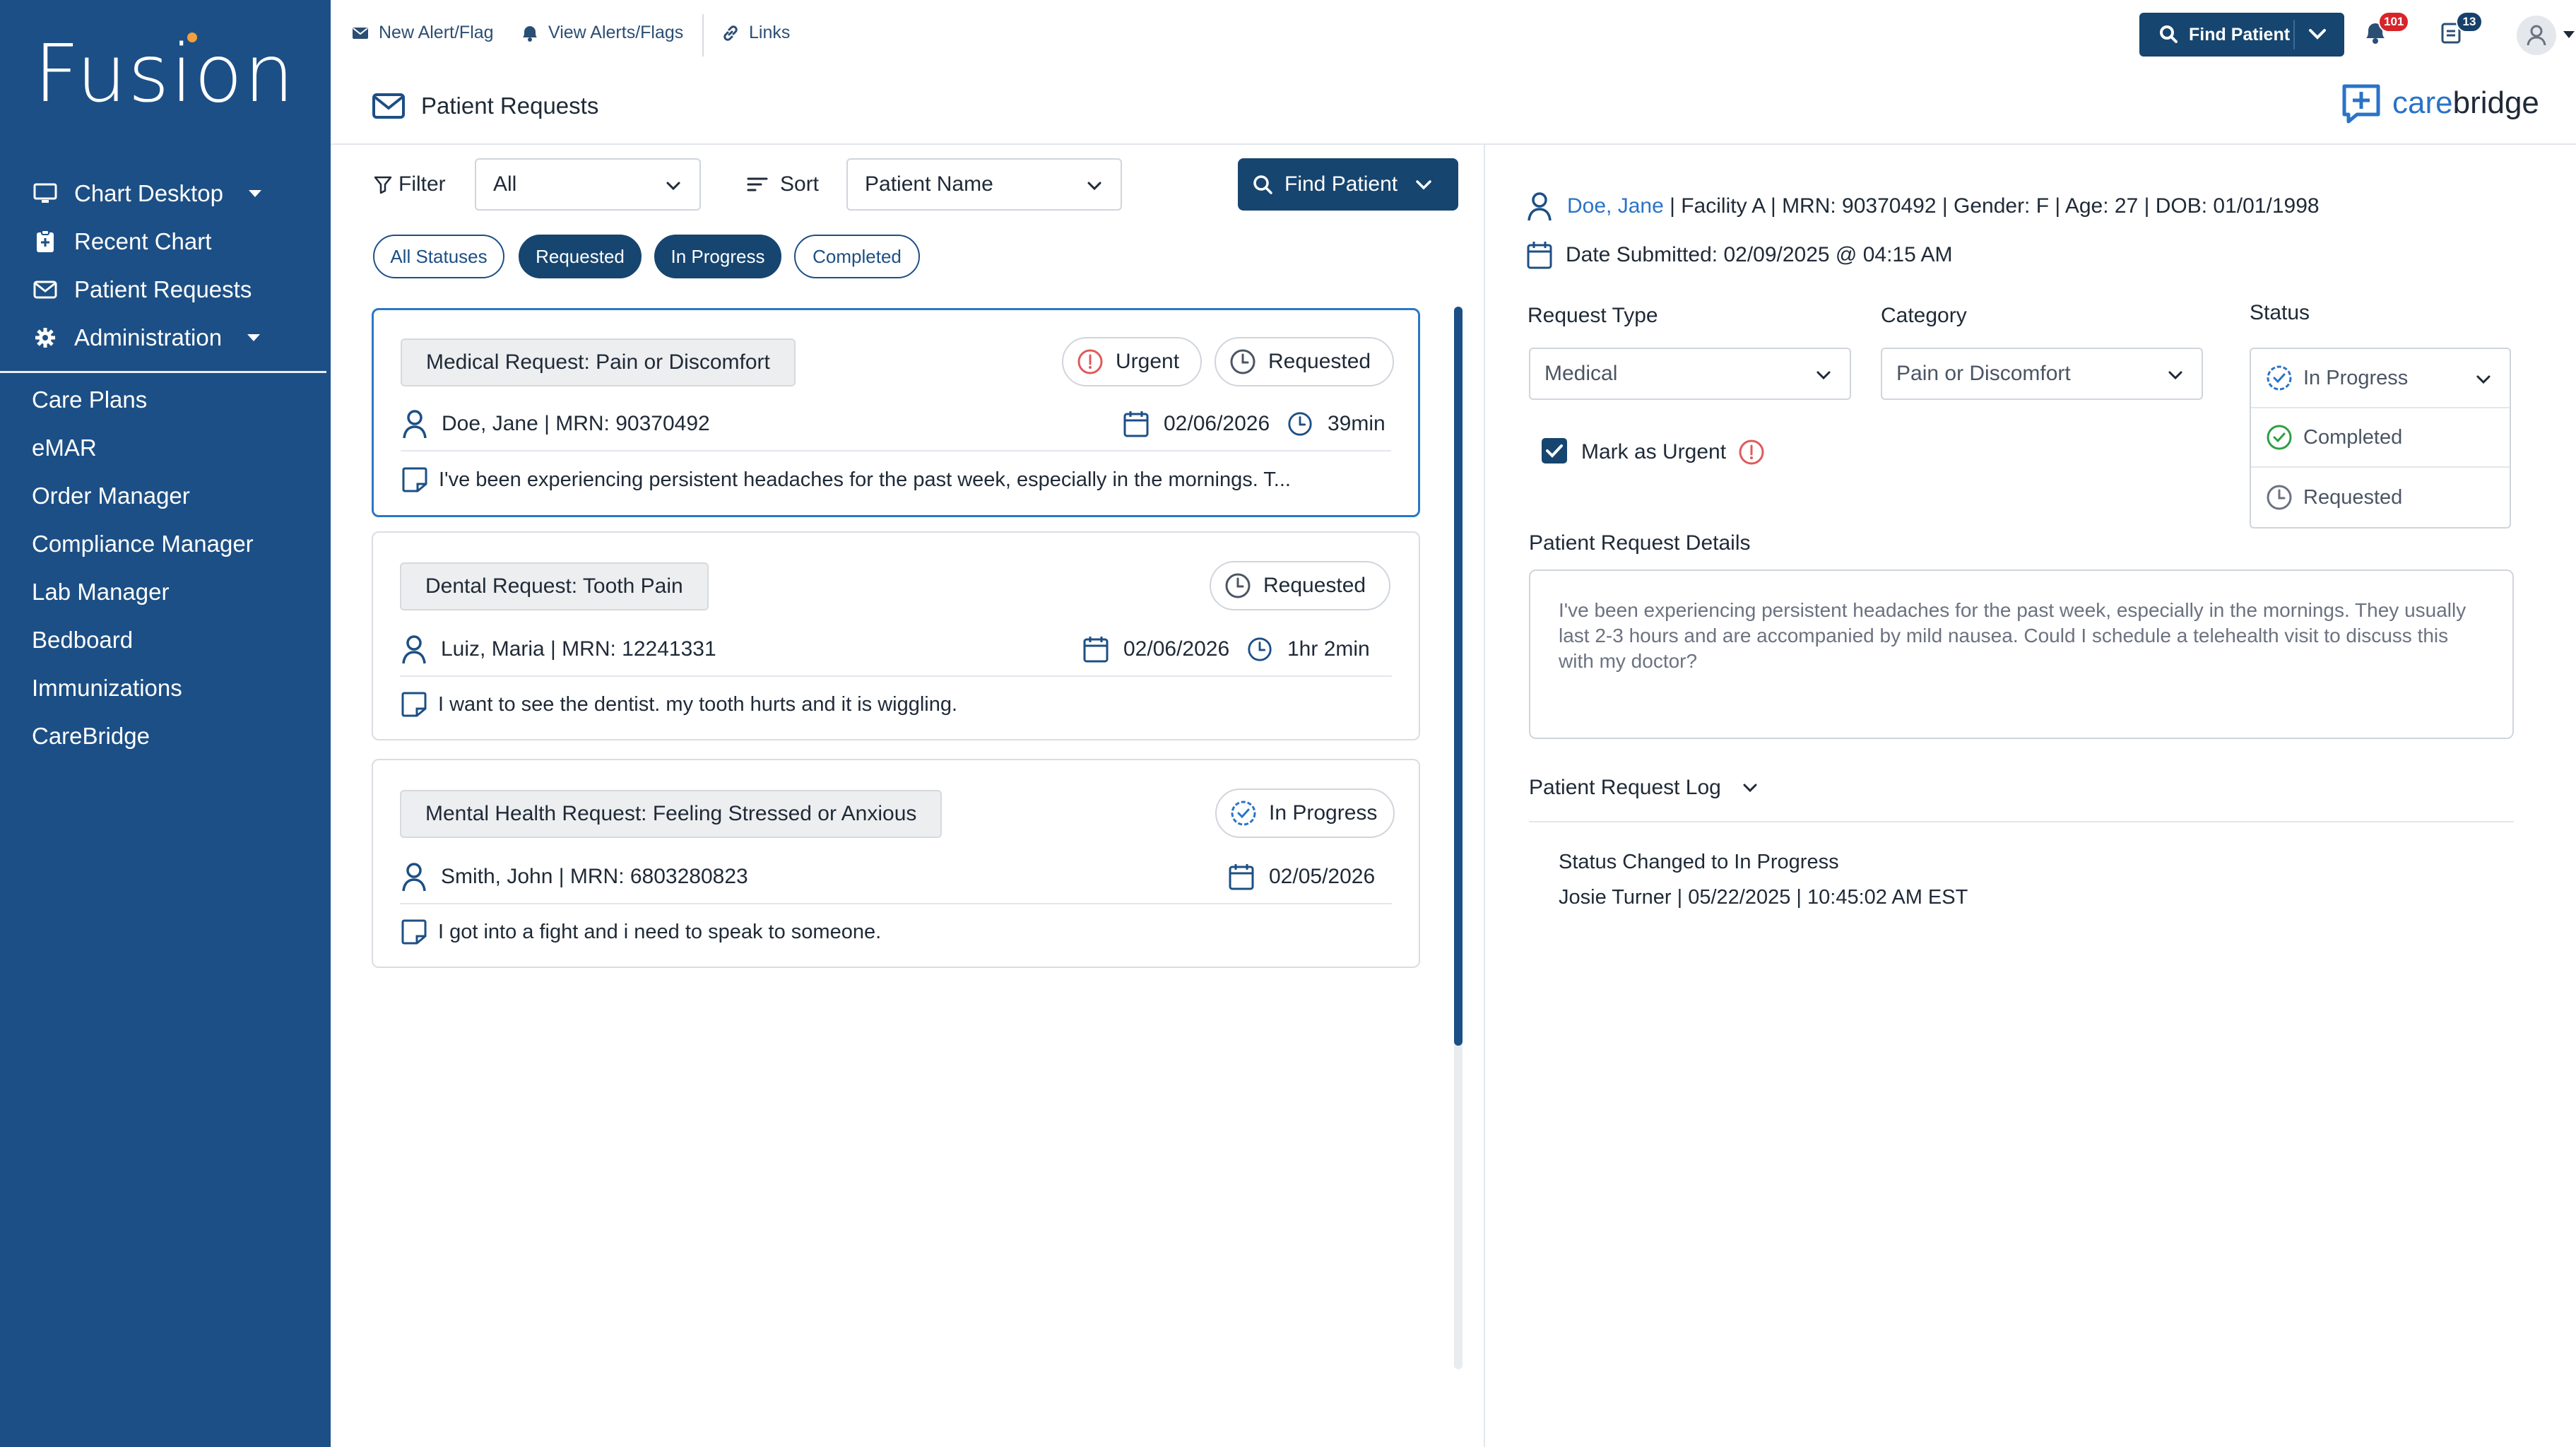  Describe the element at coordinates (2536, 35) in the screenshot. I see `user-avatar` at that location.